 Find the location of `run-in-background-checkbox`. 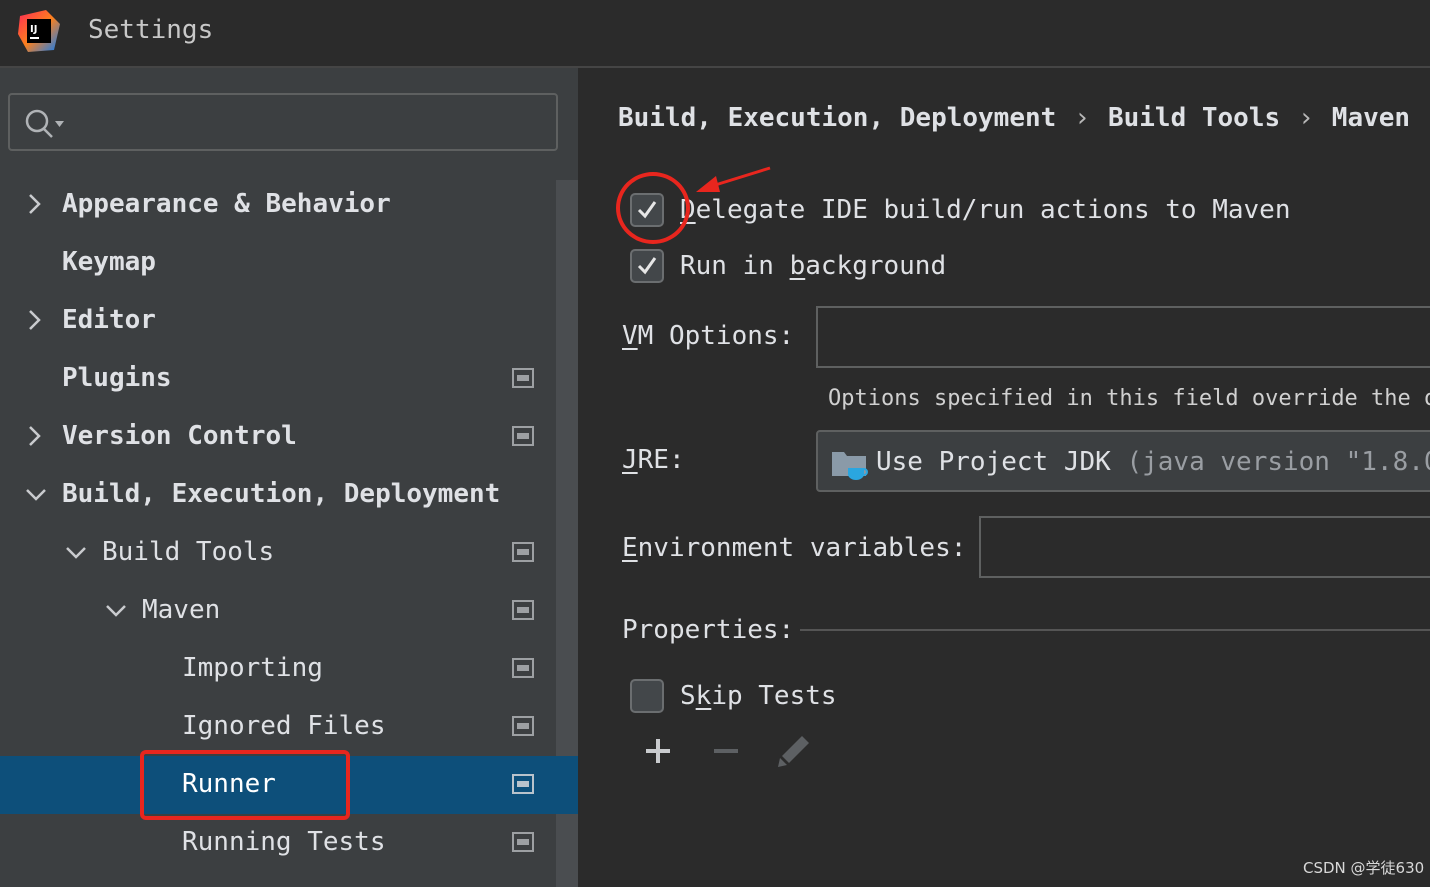

run-in-background-checkbox is located at coordinates (647, 266).